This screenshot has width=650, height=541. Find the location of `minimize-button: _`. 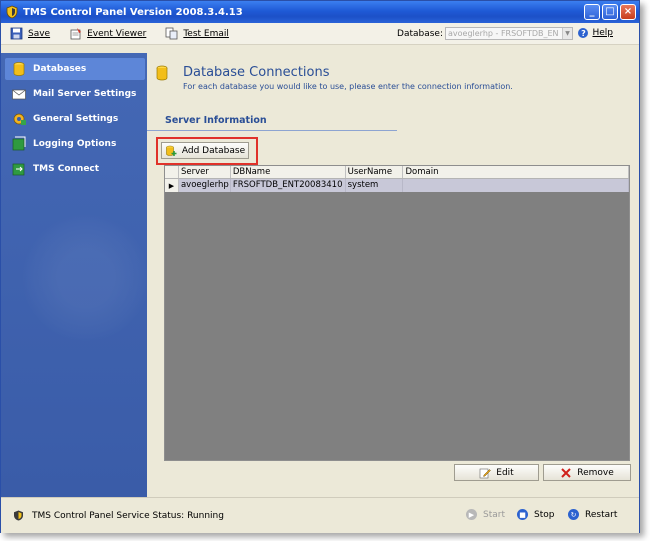

minimize-button: _ is located at coordinates (592, 12).